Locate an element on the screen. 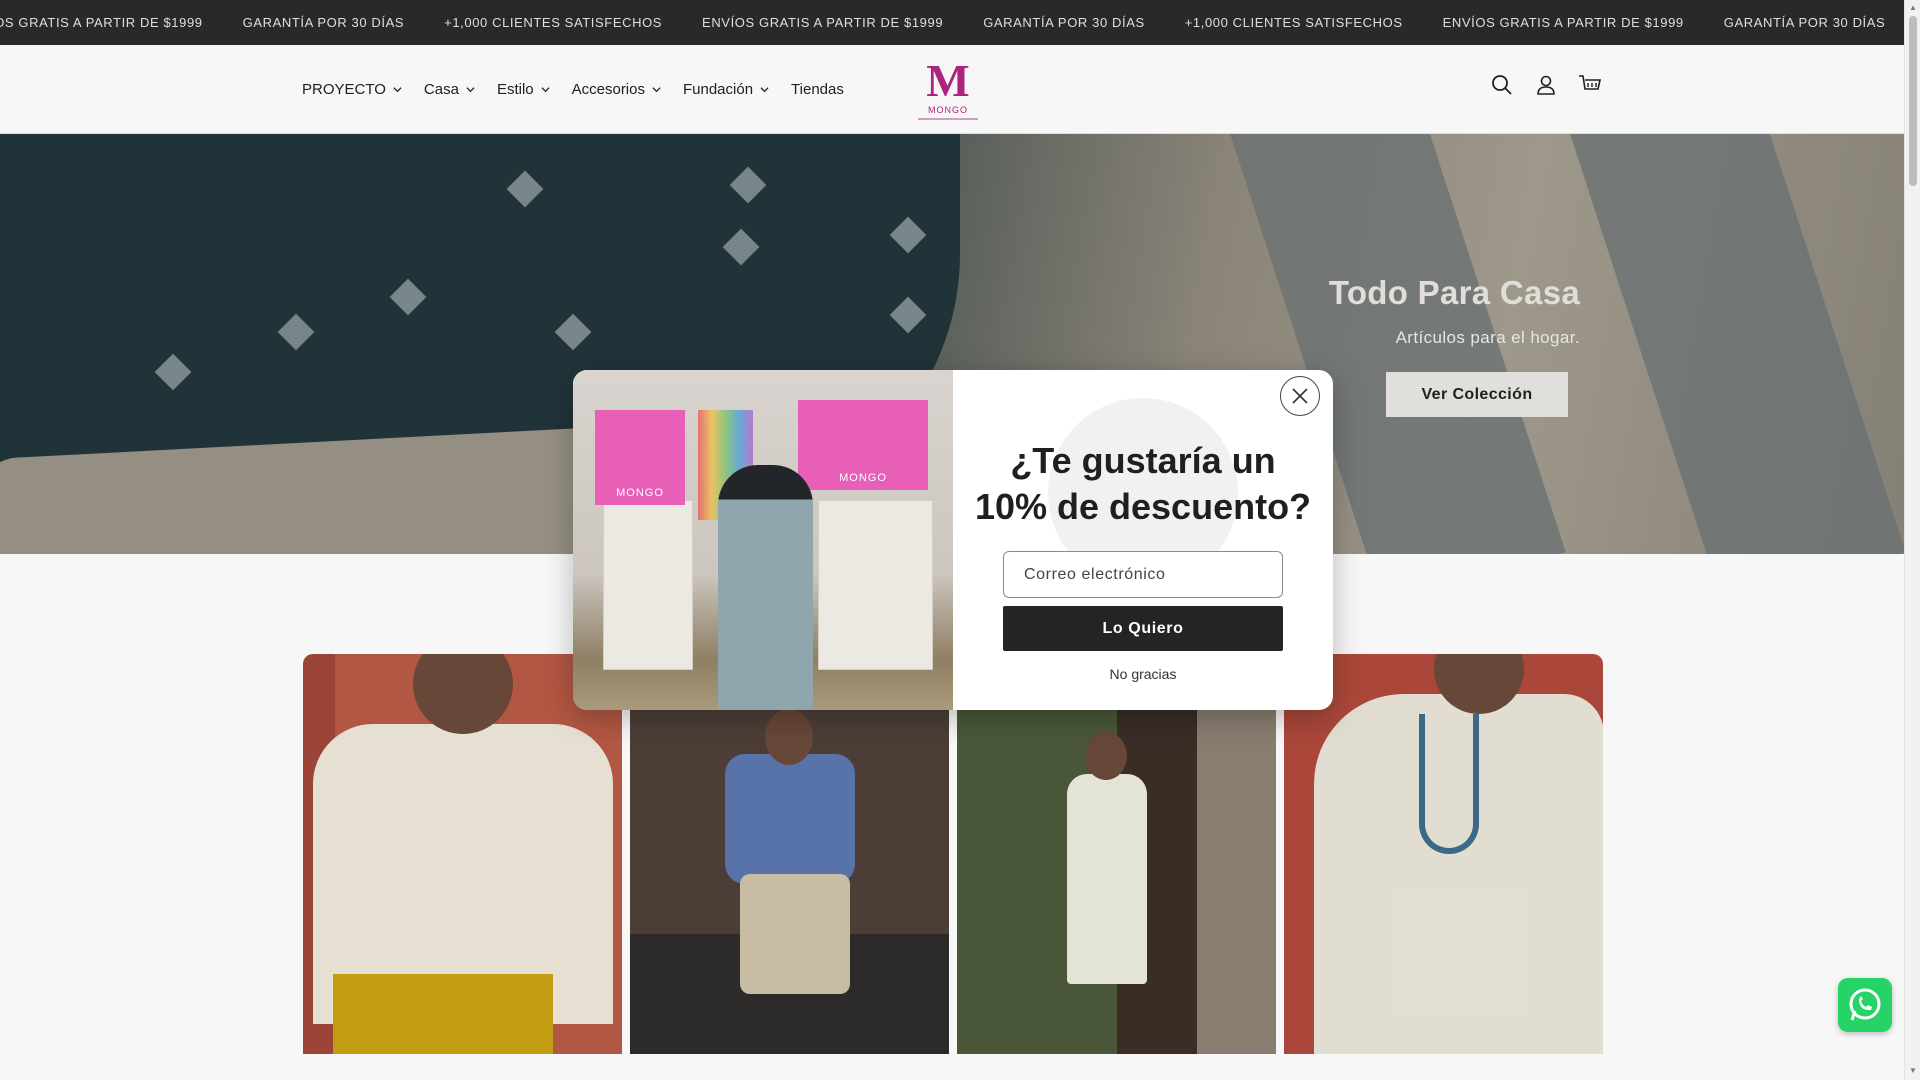 The height and width of the screenshot is (1080, 1920). popup-title: ¿Te gustaría un 10% de descuento? is located at coordinates (1143, 483).